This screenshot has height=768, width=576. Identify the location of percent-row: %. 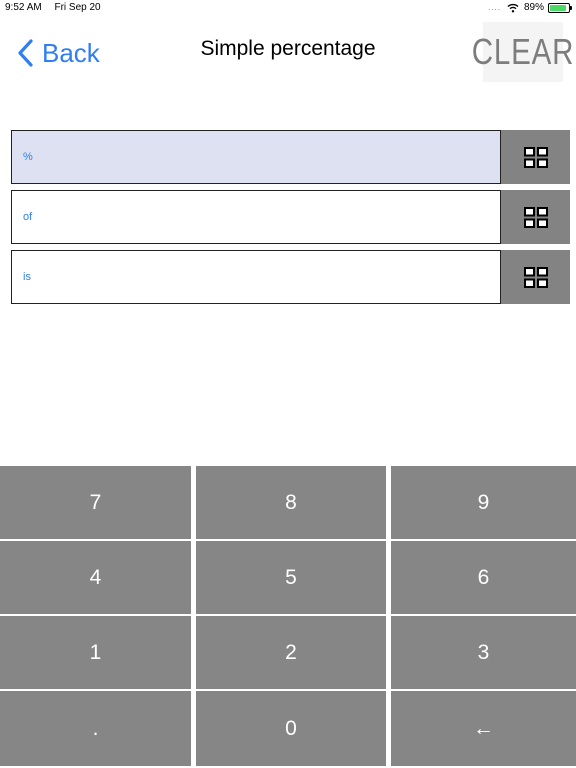
(290, 157).